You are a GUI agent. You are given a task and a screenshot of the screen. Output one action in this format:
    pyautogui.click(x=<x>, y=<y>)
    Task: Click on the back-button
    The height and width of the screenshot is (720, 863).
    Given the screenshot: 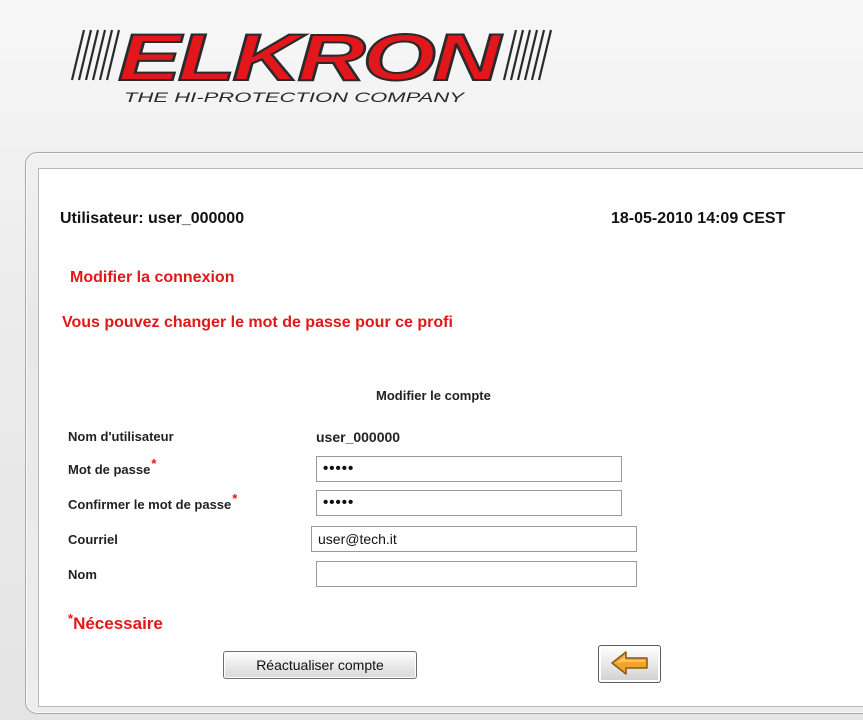 What is the action you would take?
    pyautogui.click(x=629, y=664)
    